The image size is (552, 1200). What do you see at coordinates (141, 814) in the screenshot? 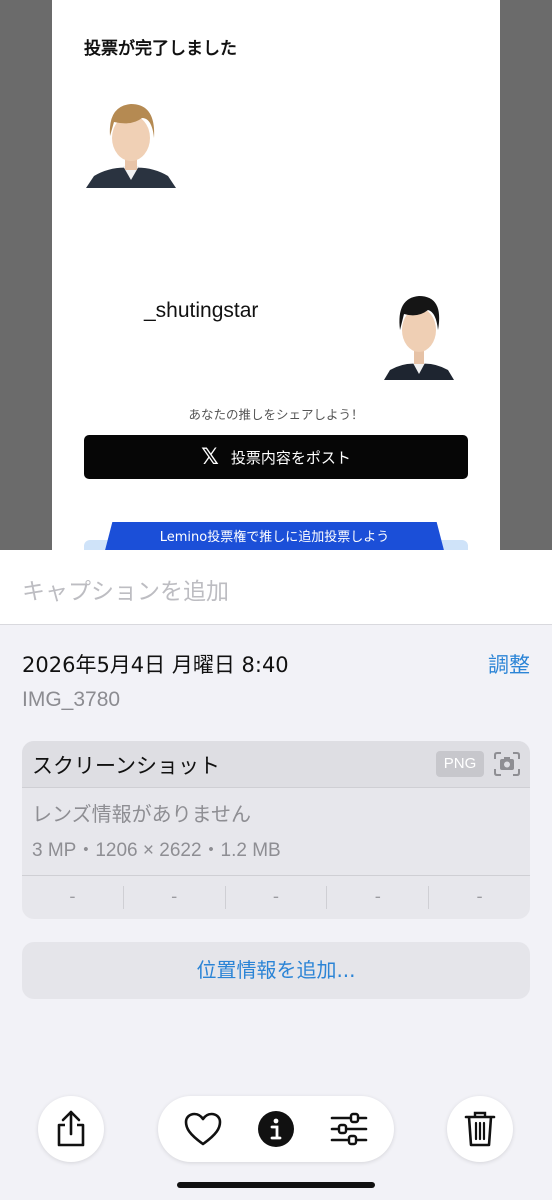
I see `lens-info: レンズ情報がありません` at bounding box center [141, 814].